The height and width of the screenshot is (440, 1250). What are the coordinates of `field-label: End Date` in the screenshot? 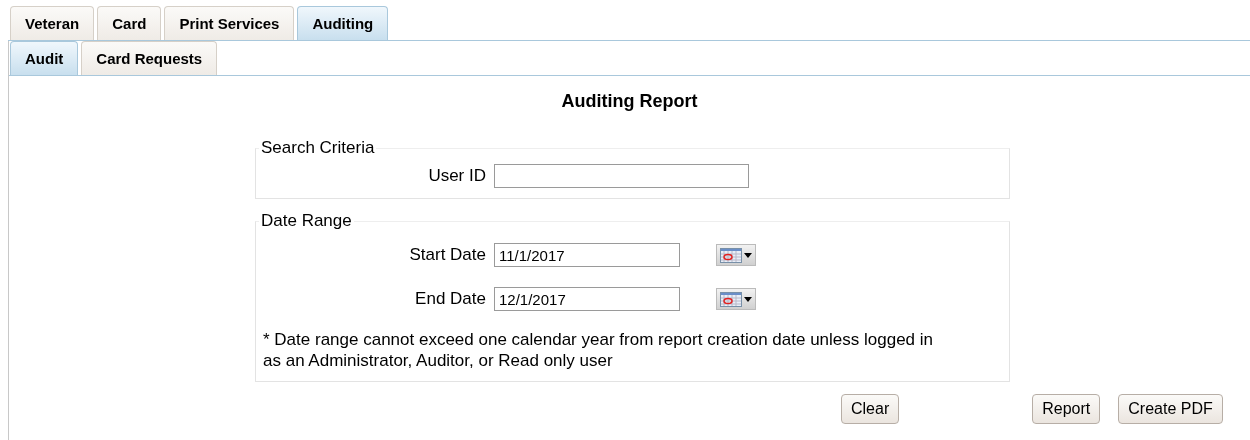 It's located at (450, 299).